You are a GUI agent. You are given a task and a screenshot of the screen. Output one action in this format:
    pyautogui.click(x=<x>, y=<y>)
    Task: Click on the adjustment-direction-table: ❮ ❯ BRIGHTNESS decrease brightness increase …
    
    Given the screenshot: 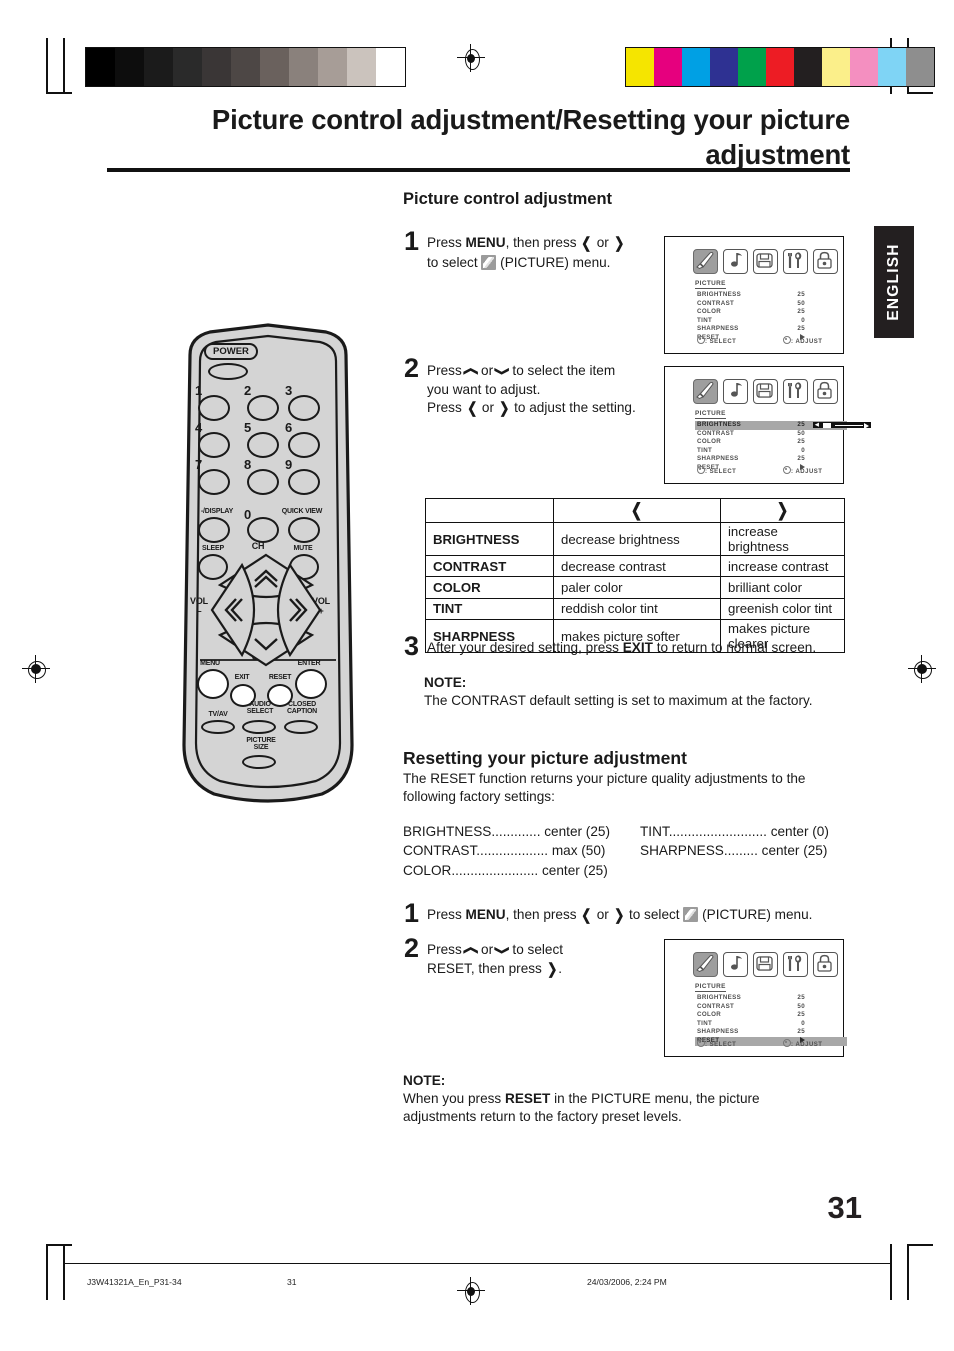 What is the action you would take?
    pyautogui.click(x=635, y=576)
    